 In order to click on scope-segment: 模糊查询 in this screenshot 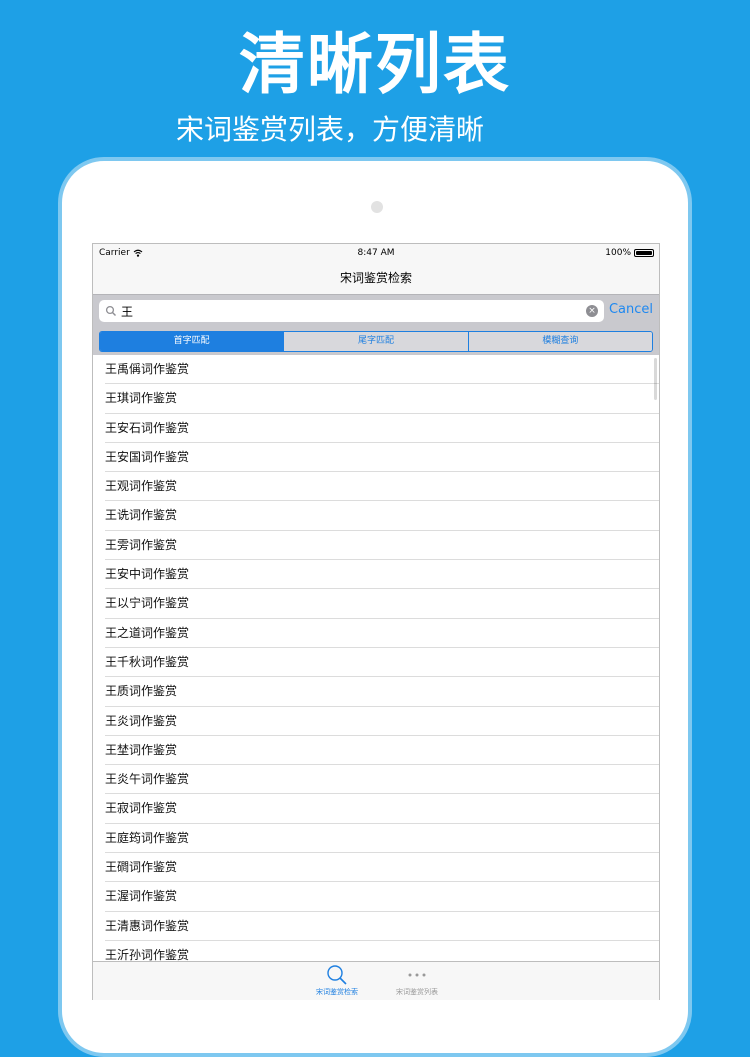, I will do `click(559, 341)`.